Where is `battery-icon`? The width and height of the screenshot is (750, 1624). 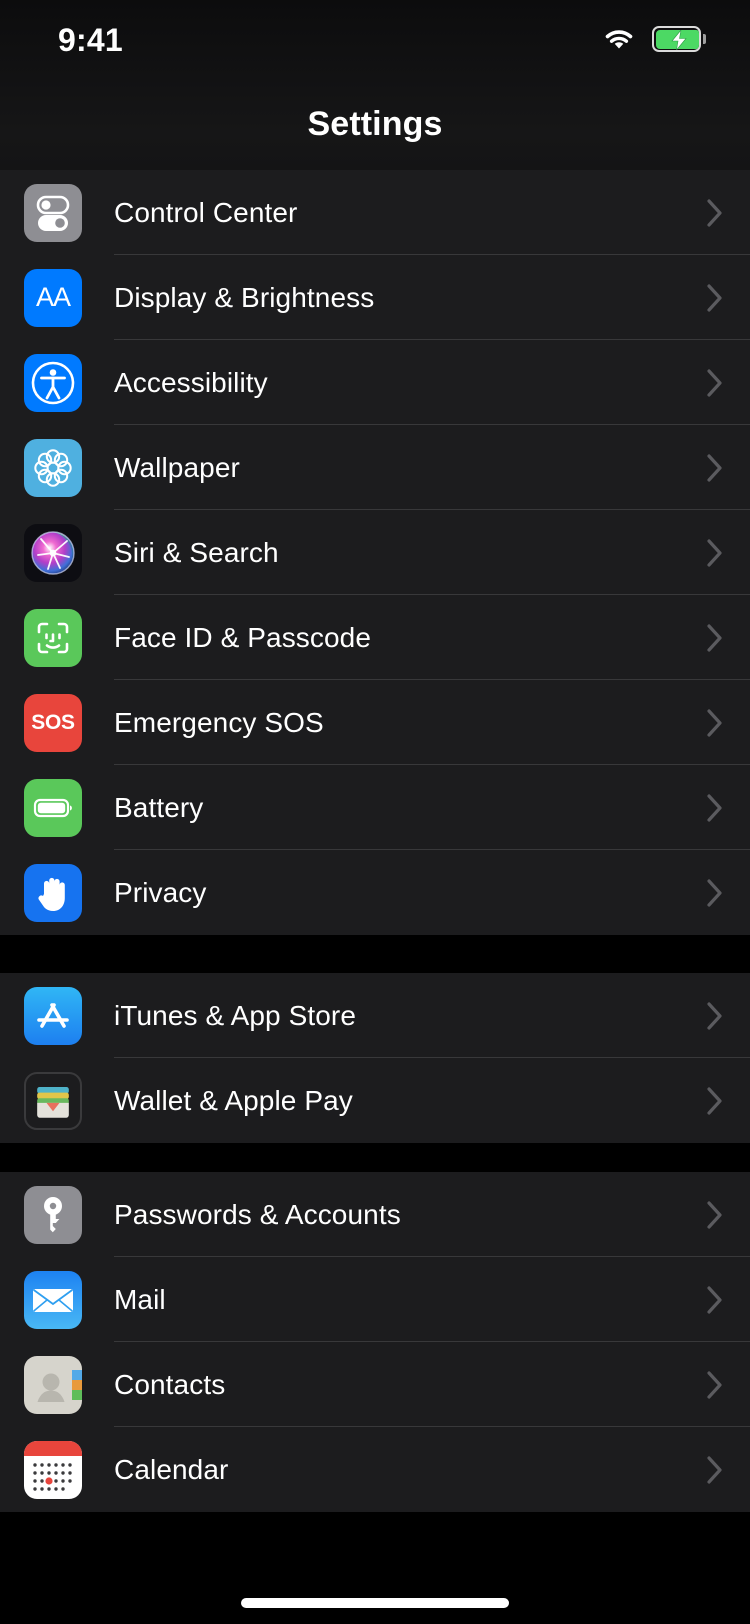 battery-icon is located at coordinates (53, 807).